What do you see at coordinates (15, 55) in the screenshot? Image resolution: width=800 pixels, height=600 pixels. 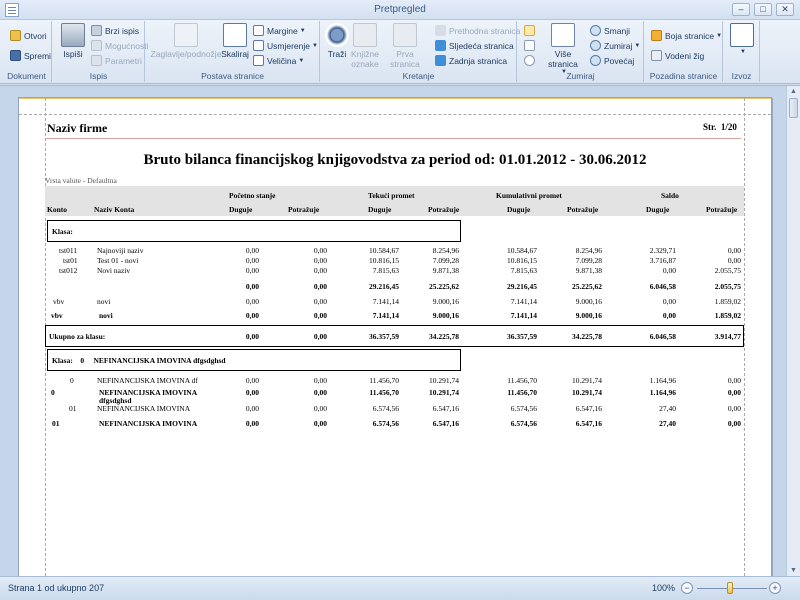 I see `save-icon` at bounding box center [15, 55].